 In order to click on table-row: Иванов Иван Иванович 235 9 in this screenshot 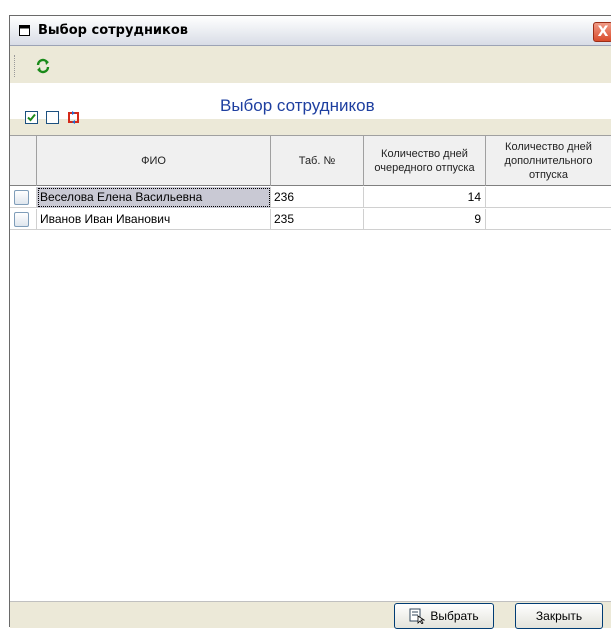, I will do `click(310, 219)`.